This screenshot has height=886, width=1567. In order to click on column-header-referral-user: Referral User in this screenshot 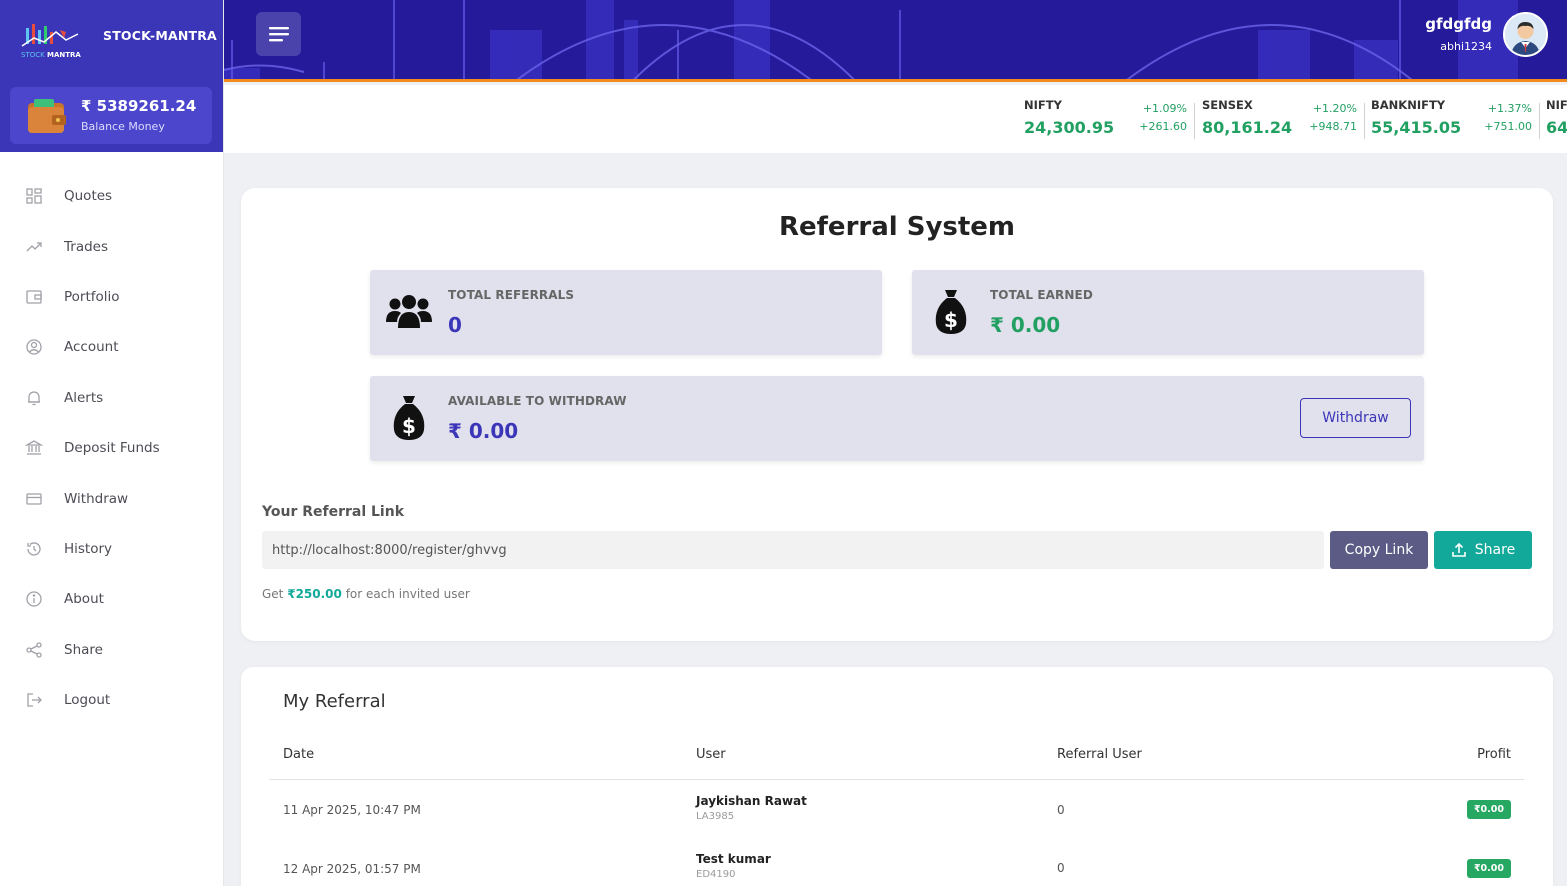, I will do `click(1099, 754)`.